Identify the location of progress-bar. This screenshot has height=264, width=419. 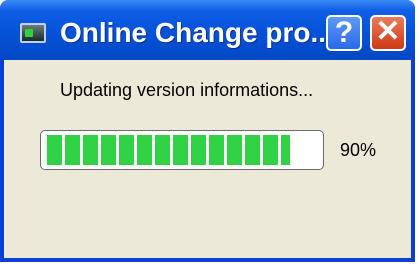
(182, 150).